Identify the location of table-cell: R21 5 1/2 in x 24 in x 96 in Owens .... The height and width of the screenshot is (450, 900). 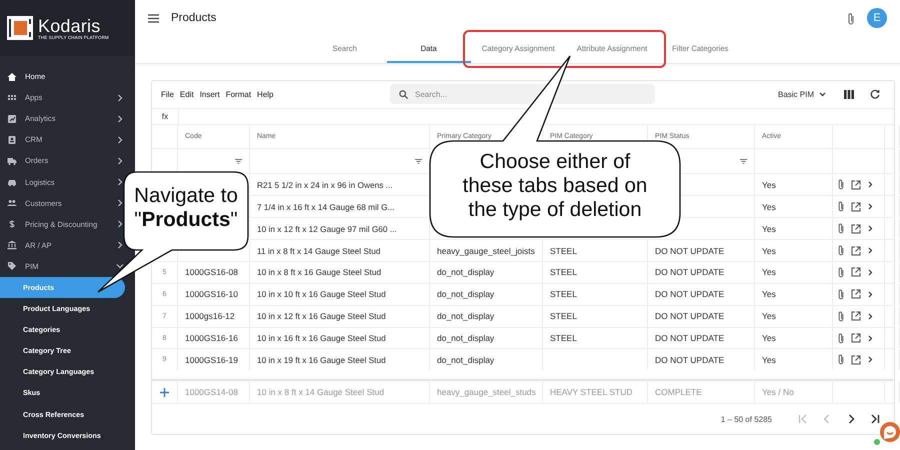
(325, 185).